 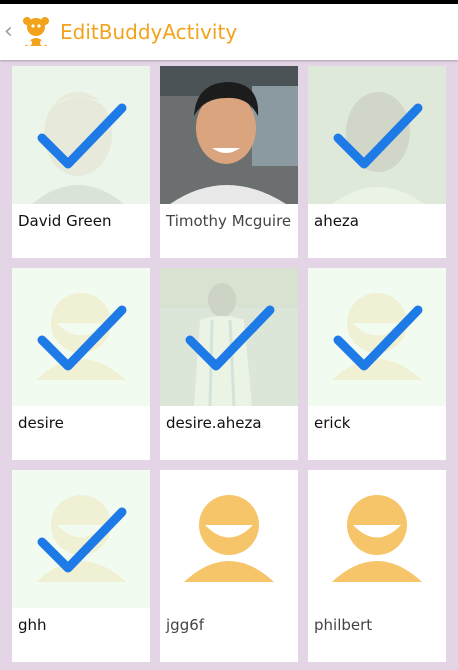 I want to click on page-title: EditBuddyActivity, so click(x=149, y=32).